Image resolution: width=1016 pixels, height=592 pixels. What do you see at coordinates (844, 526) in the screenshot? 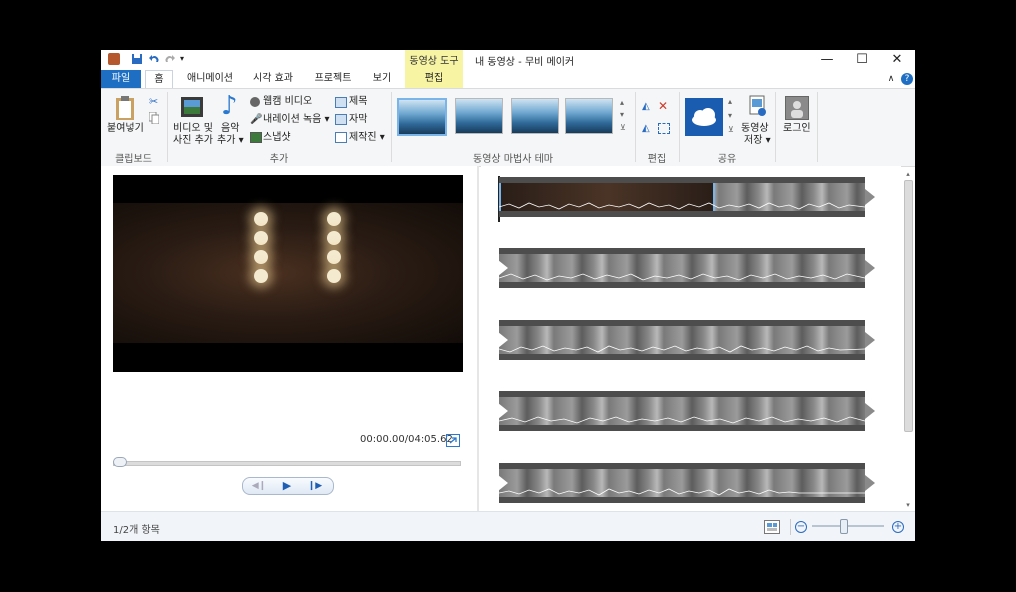
I see `zoom-thumb` at bounding box center [844, 526].